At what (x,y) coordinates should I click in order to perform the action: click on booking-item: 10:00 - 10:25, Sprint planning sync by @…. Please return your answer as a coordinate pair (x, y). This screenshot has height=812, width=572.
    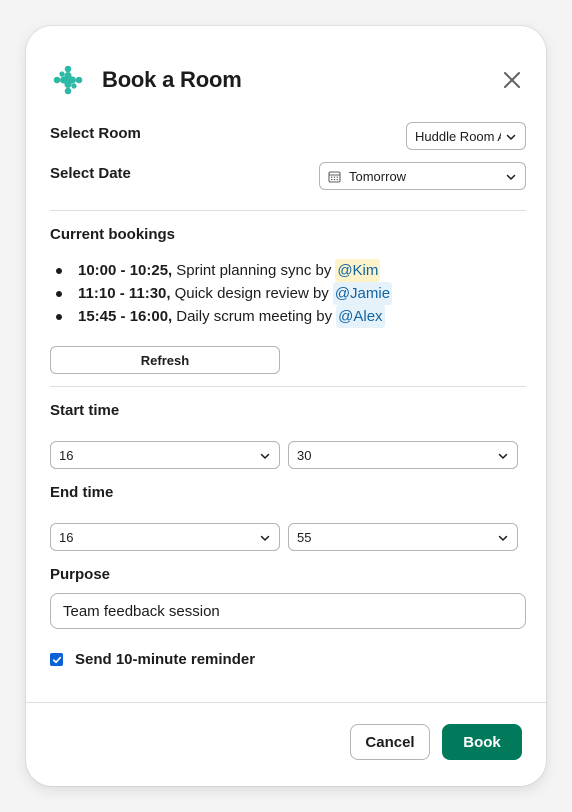
    Looking at the image, I should click on (224, 270).